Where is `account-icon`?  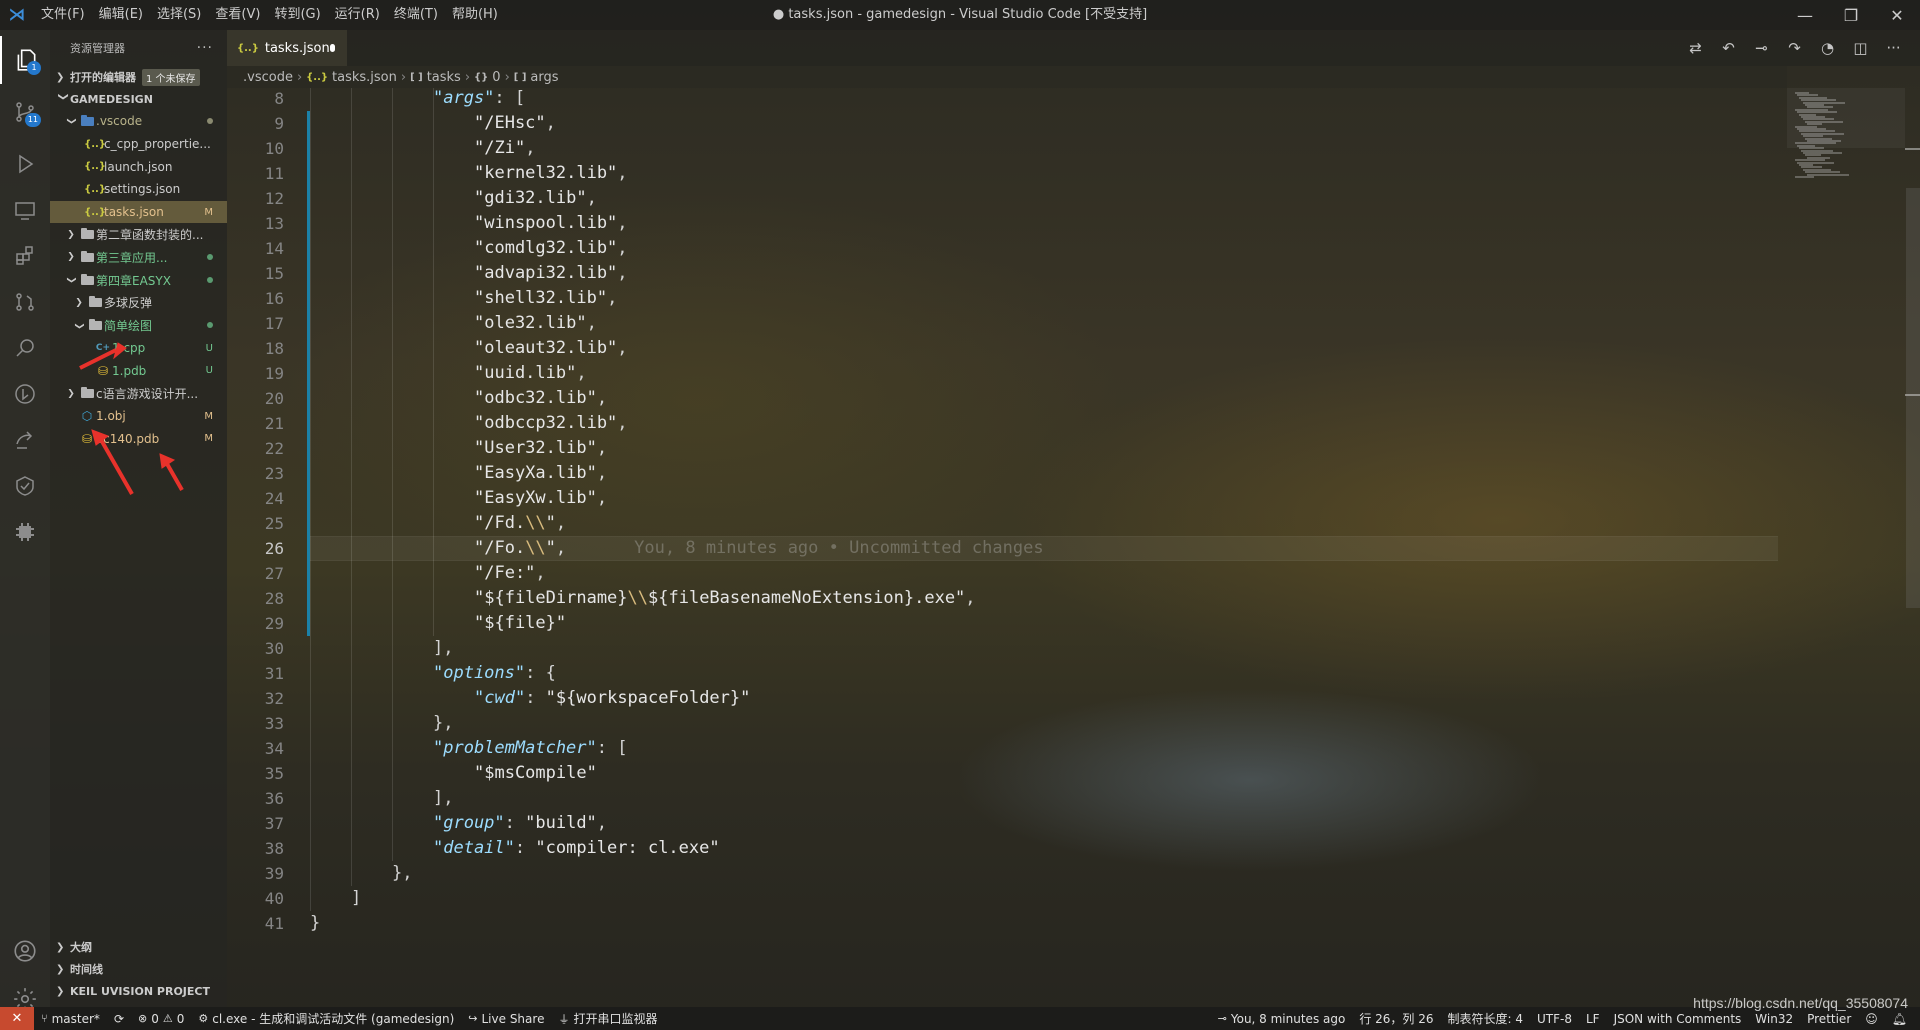 account-icon is located at coordinates (25, 951).